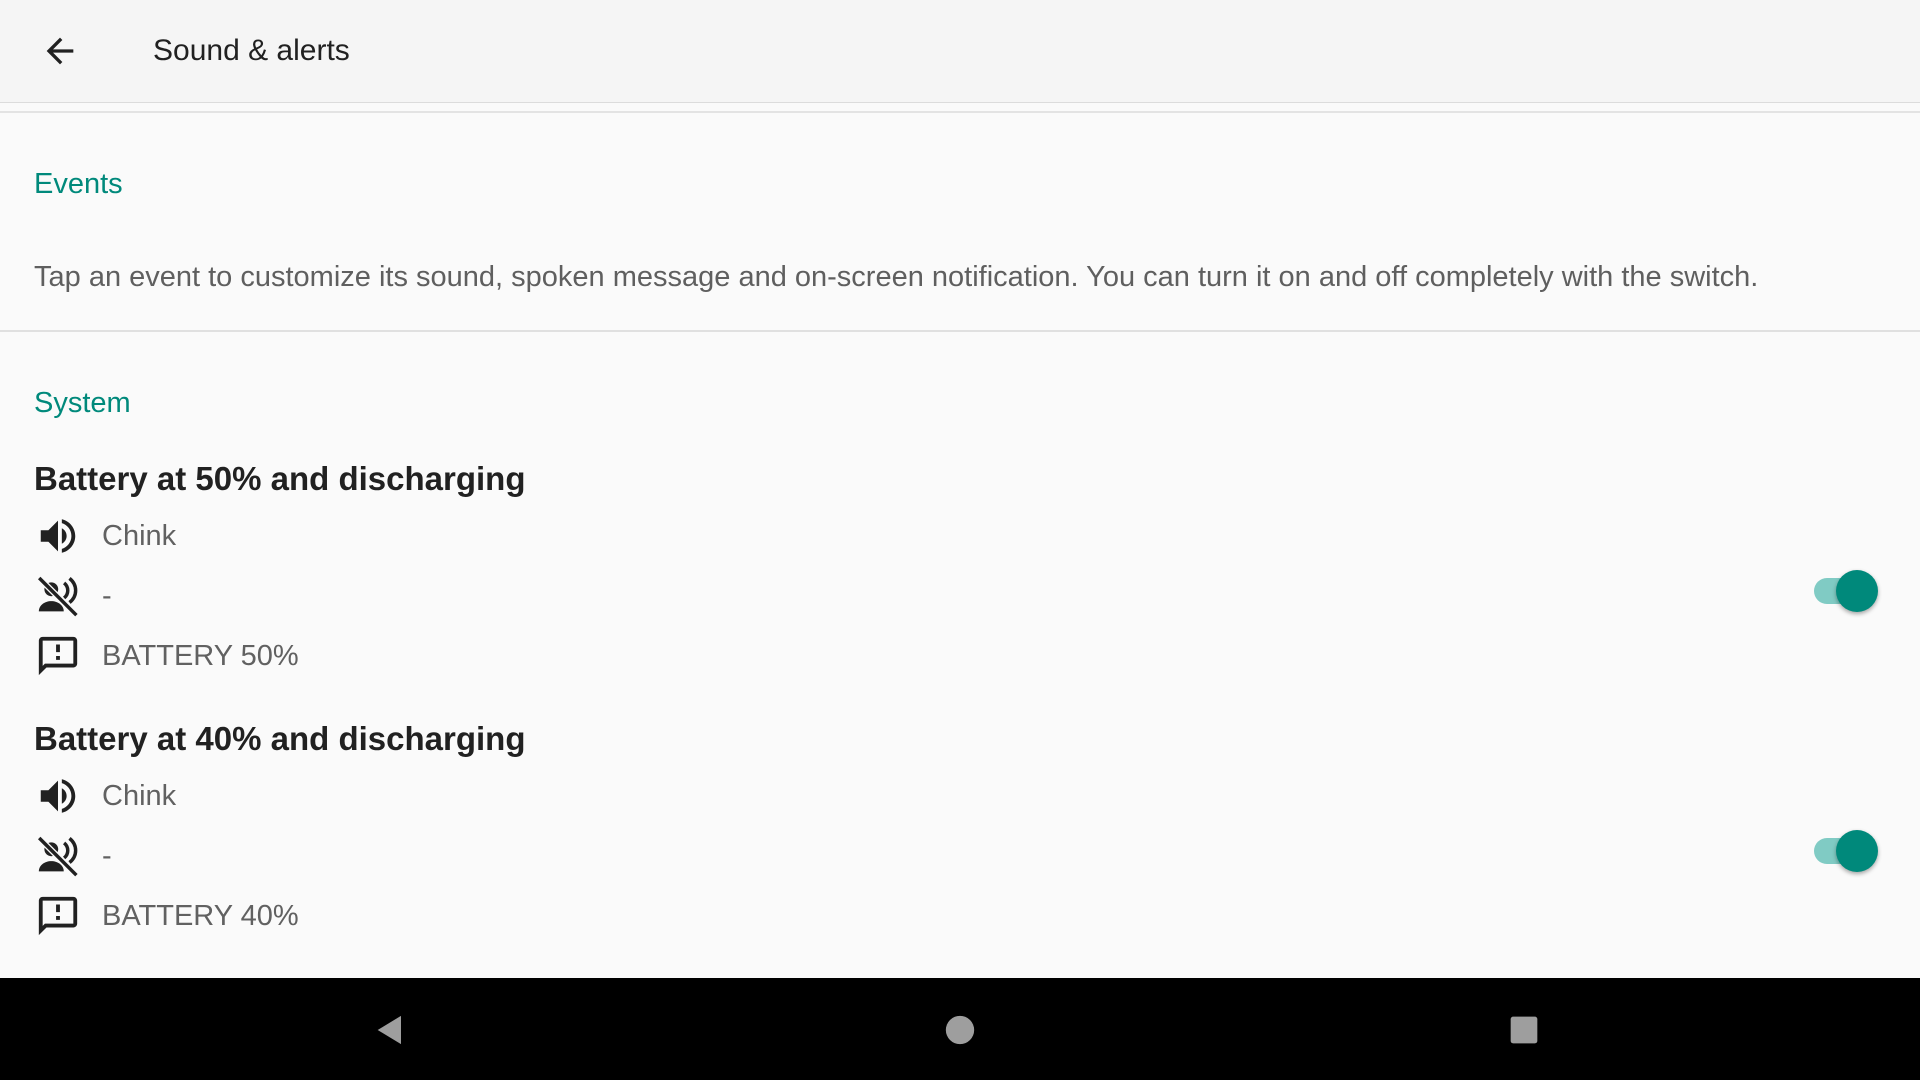 The image size is (1920, 1080). I want to click on navigation-bar, so click(960, 1029).